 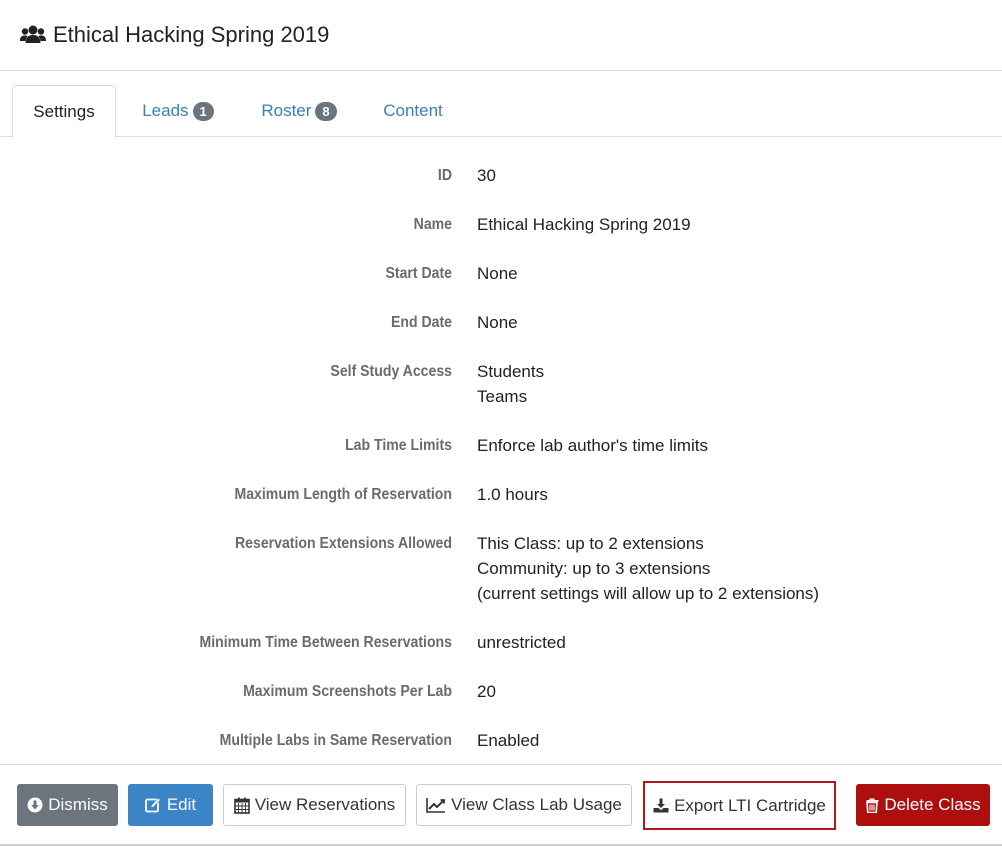 What do you see at coordinates (398, 445) in the screenshot?
I see `detail-label: Lab Time Limits` at bounding box center [398, 445].